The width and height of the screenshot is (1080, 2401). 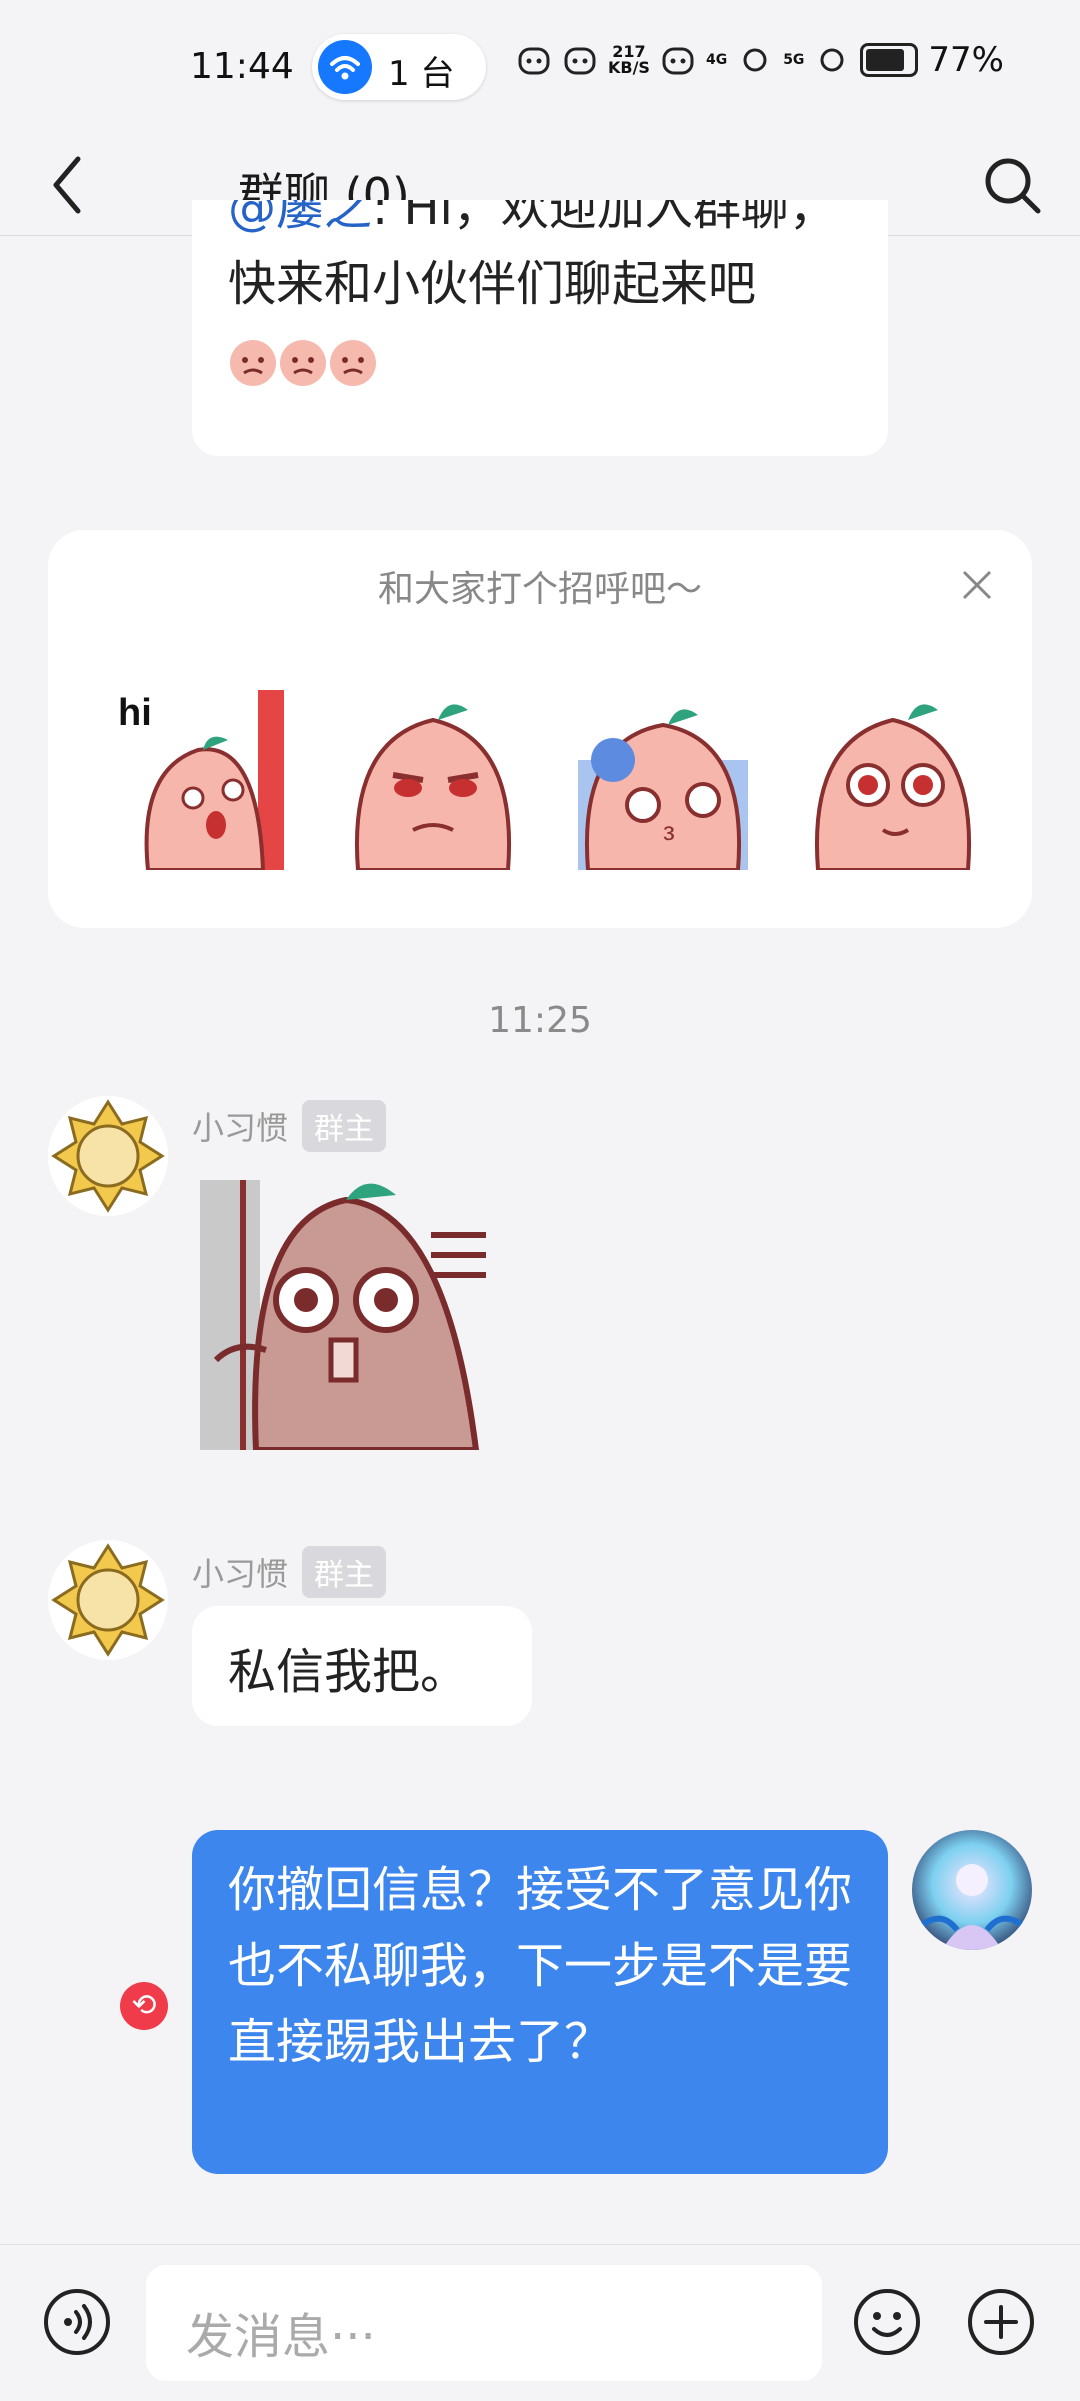 What do you see at coordinates (1001, 2322) in the screenshot?
I see `plus-icon` at bounding box center [1001, 2322].